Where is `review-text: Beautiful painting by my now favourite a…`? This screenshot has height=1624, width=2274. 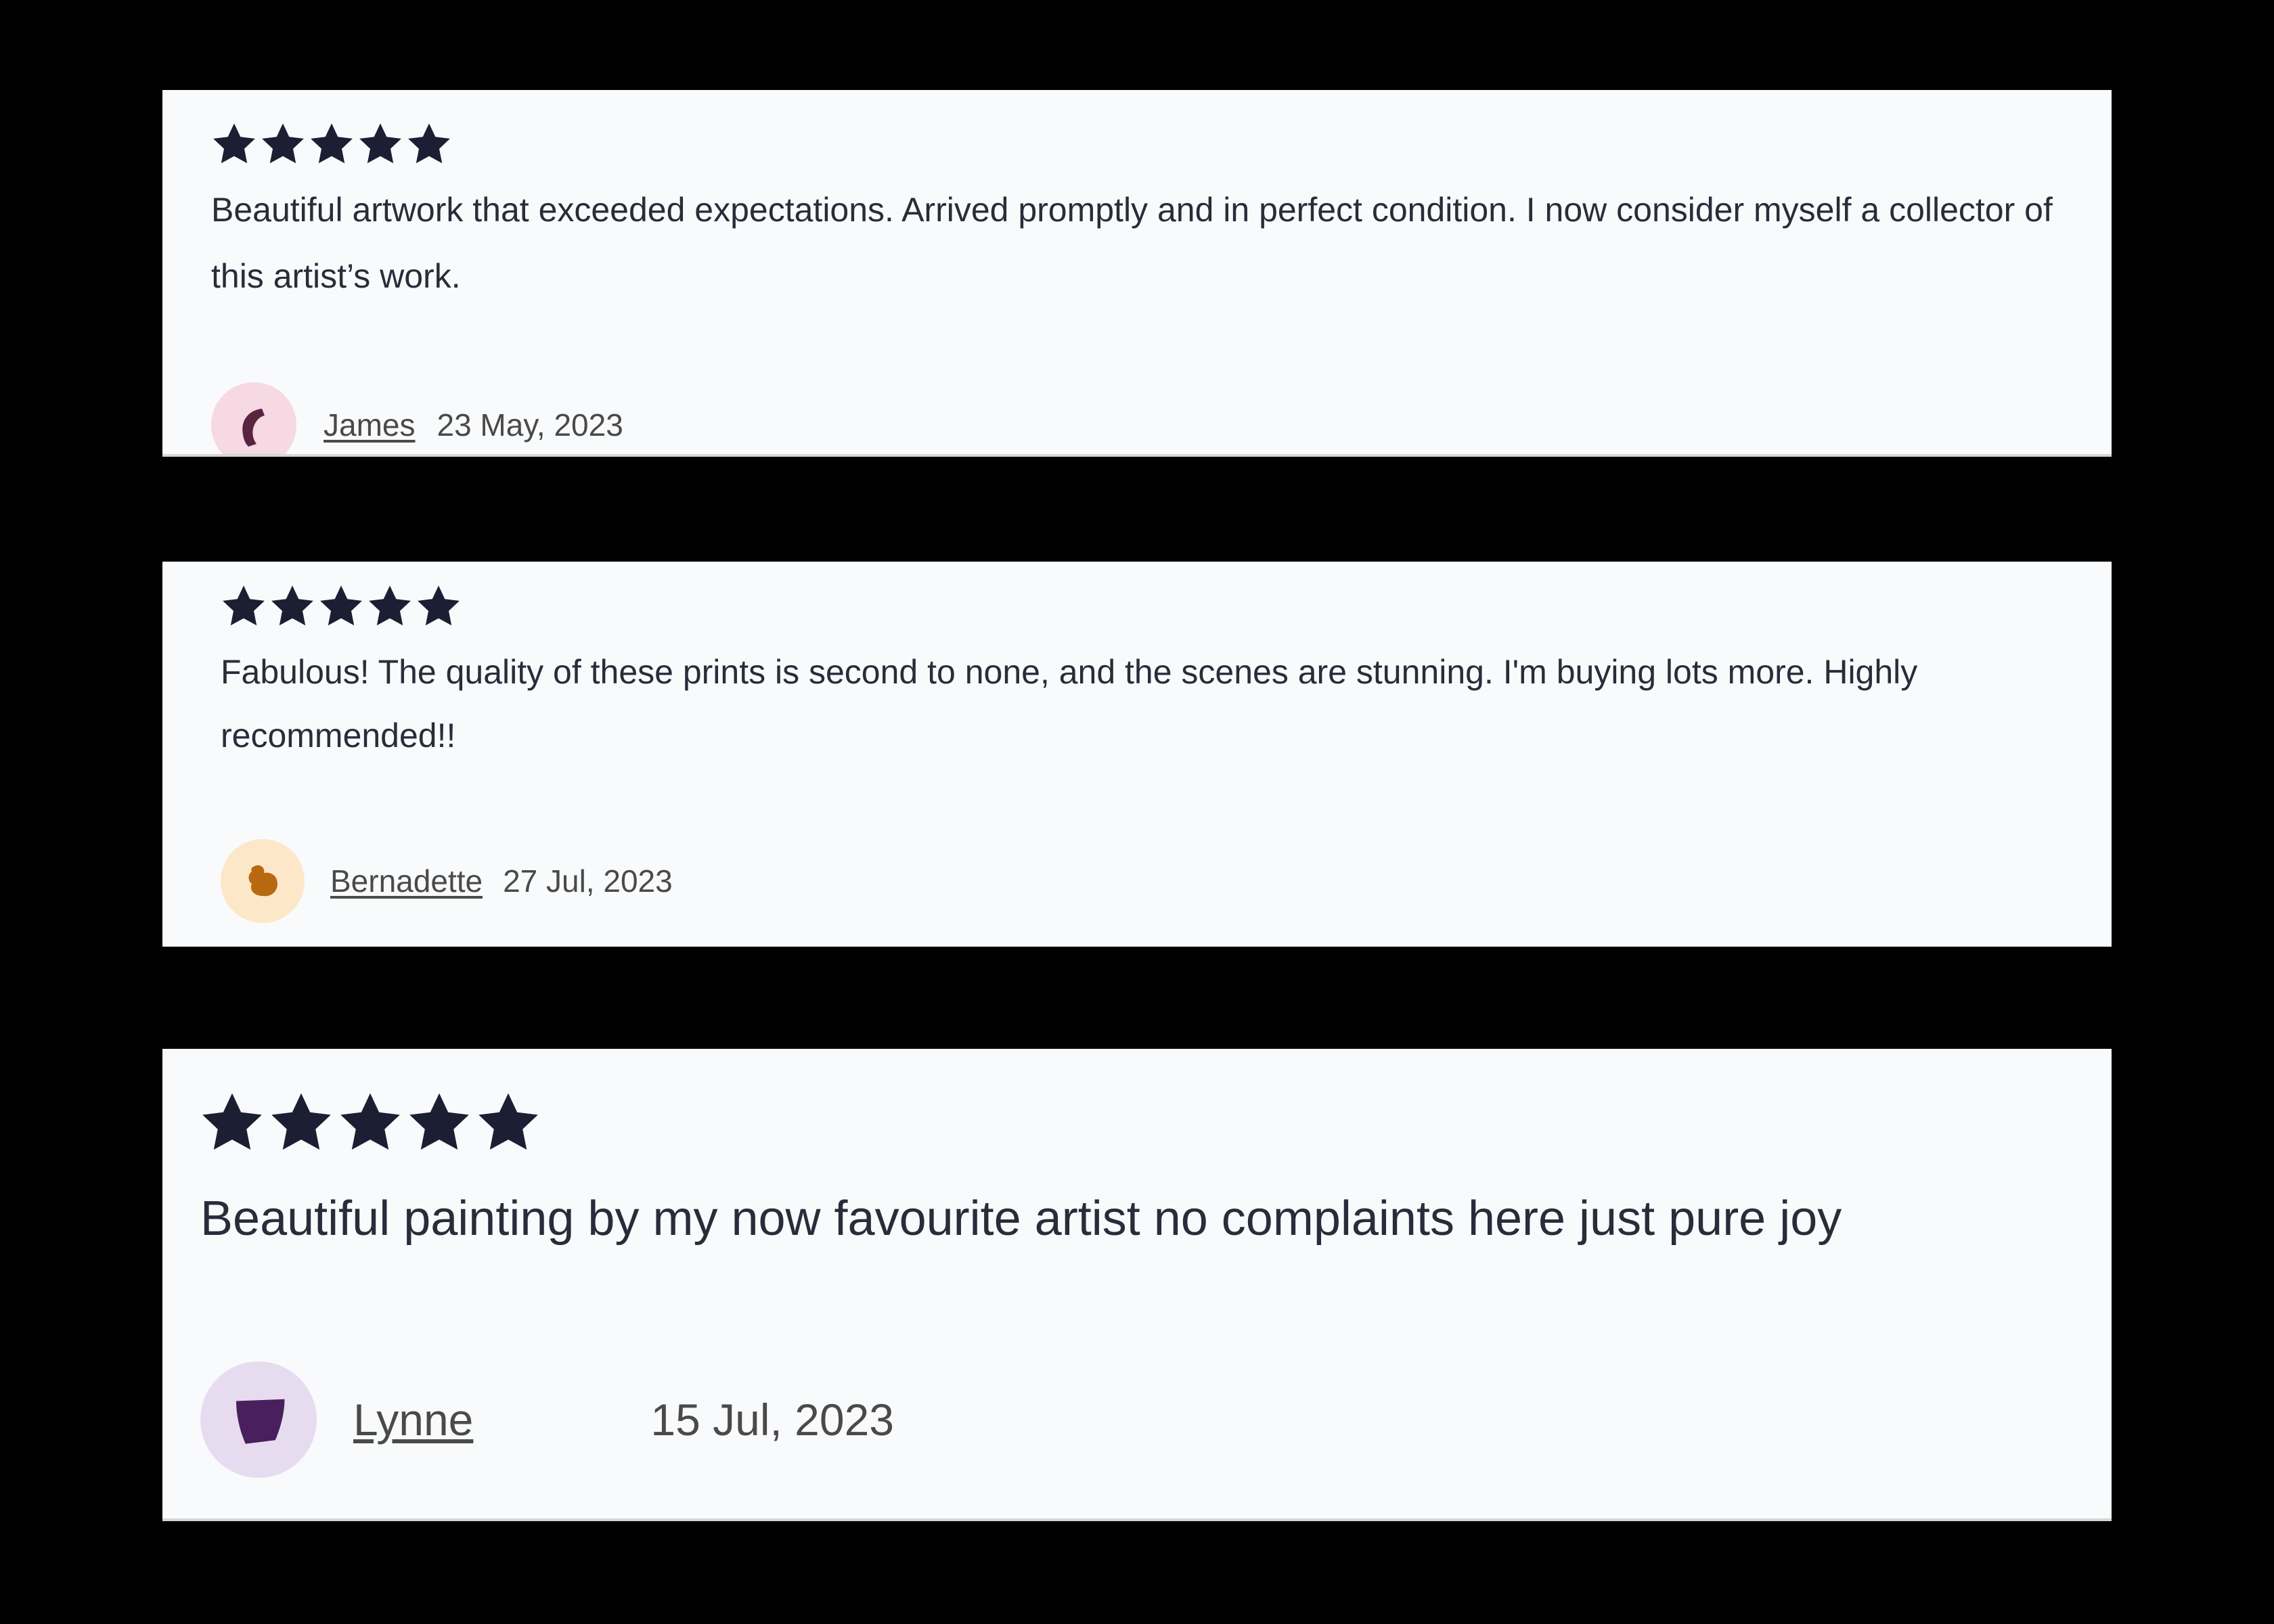
review-text: Beautiful painting by my now favourite a… is located at coordinates (1021, 1219).